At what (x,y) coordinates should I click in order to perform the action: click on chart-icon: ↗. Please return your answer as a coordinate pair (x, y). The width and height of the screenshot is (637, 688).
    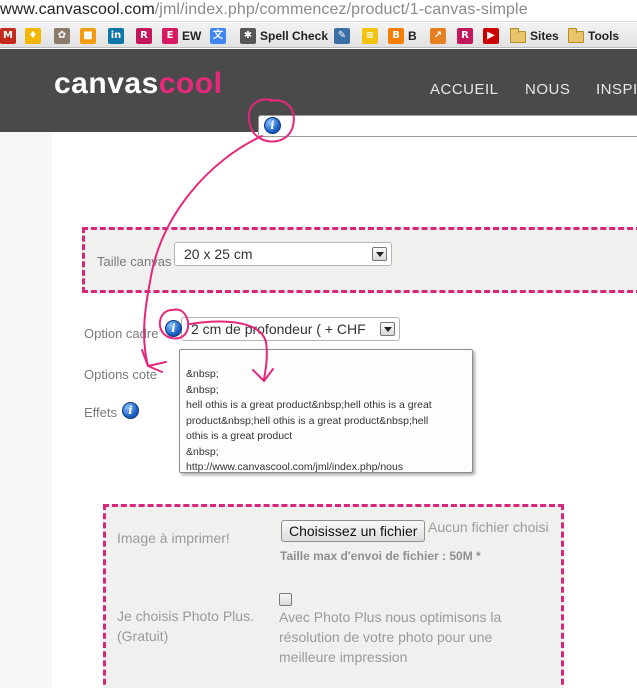
    Looking at the image, I should click on (438, 35).